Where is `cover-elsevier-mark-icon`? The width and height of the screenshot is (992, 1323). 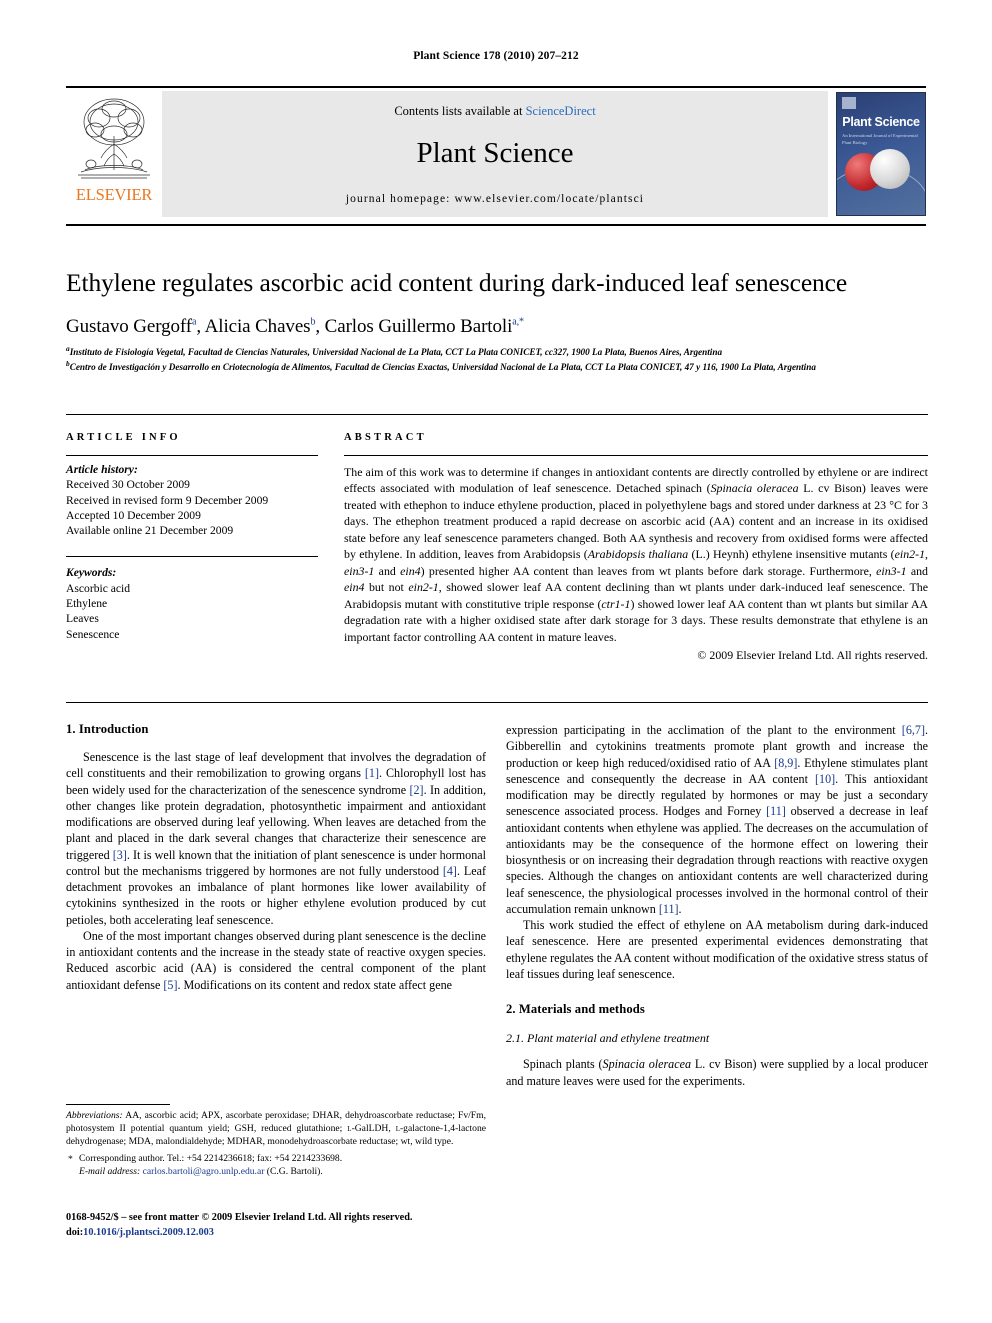
cover-elsevier-mark-icon is located at coordinates (849, 103).